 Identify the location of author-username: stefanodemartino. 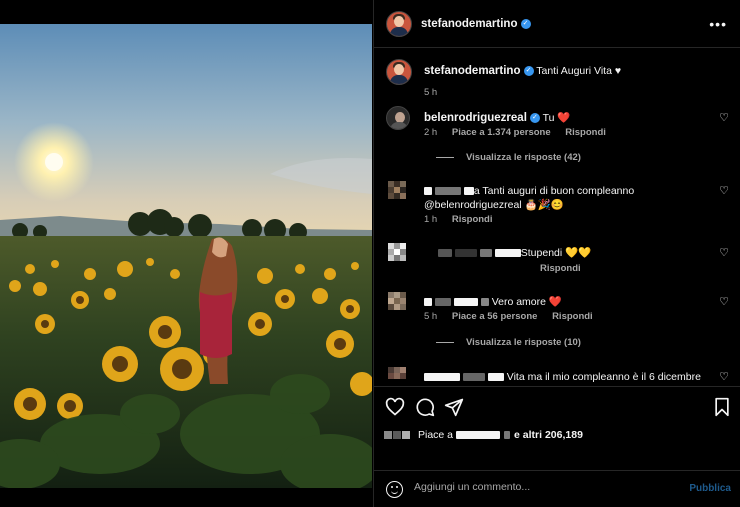
(469, 24).